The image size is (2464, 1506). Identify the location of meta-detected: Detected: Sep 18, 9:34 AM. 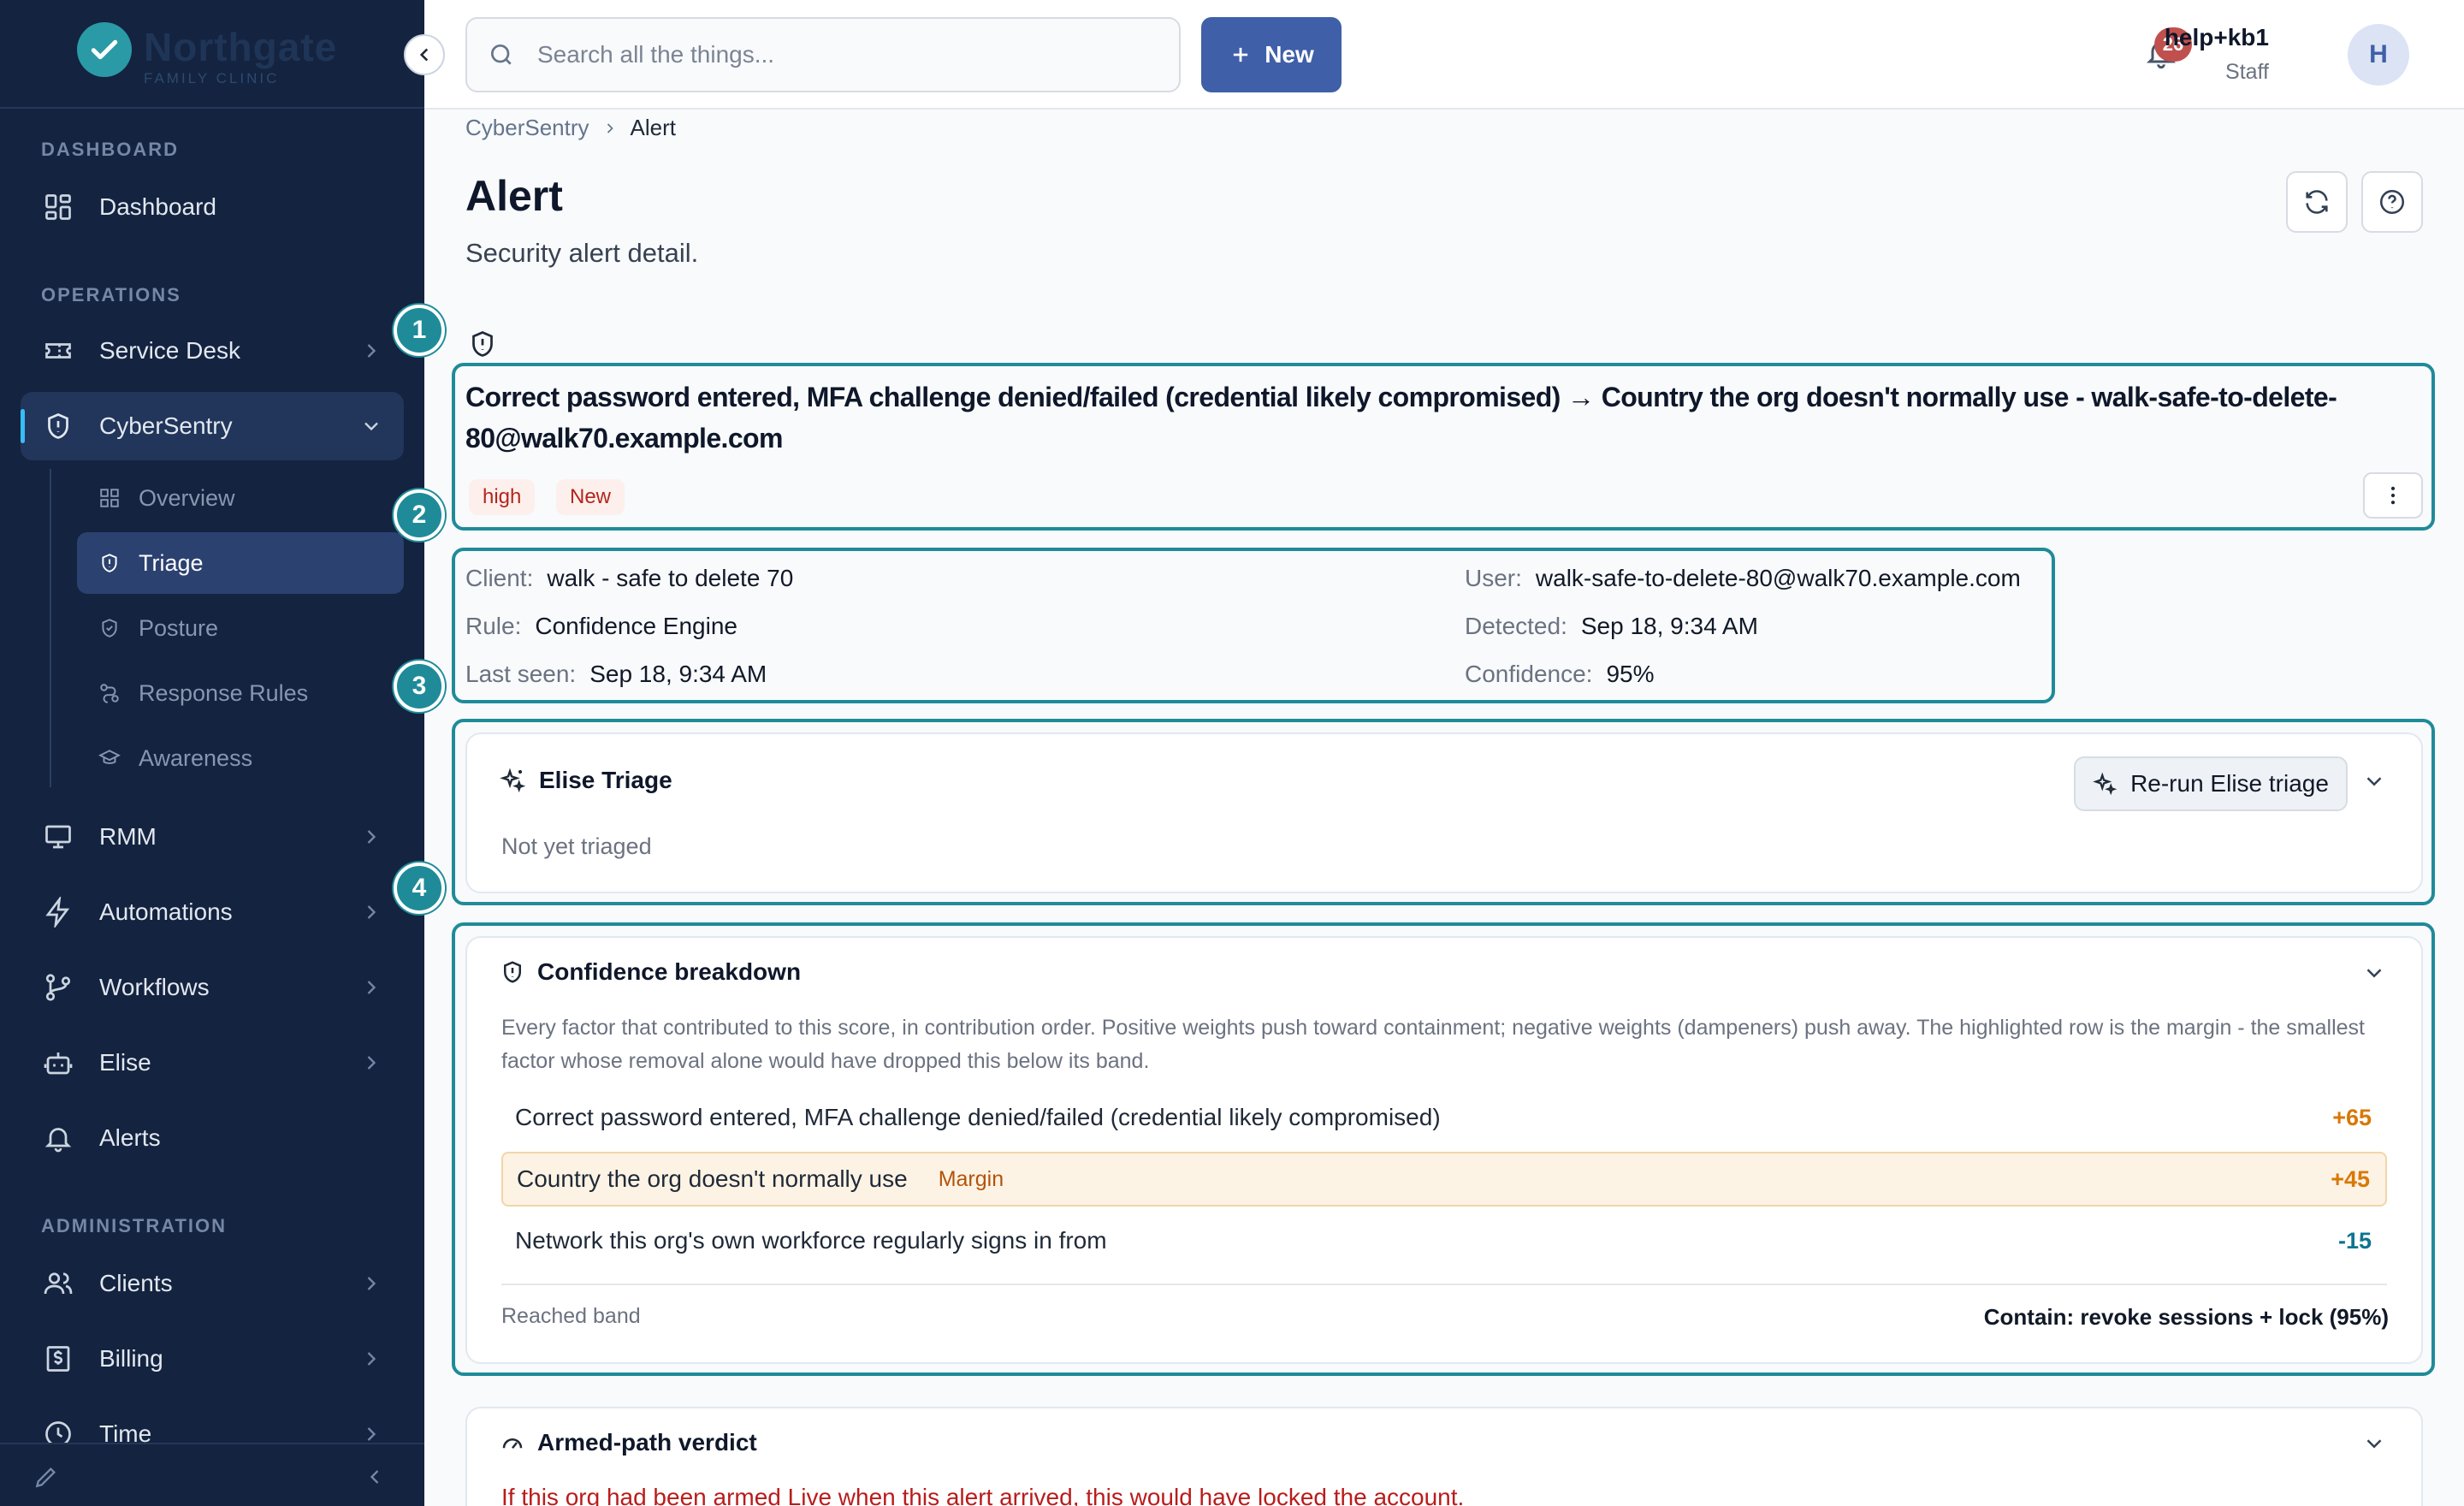
(1611, 627).